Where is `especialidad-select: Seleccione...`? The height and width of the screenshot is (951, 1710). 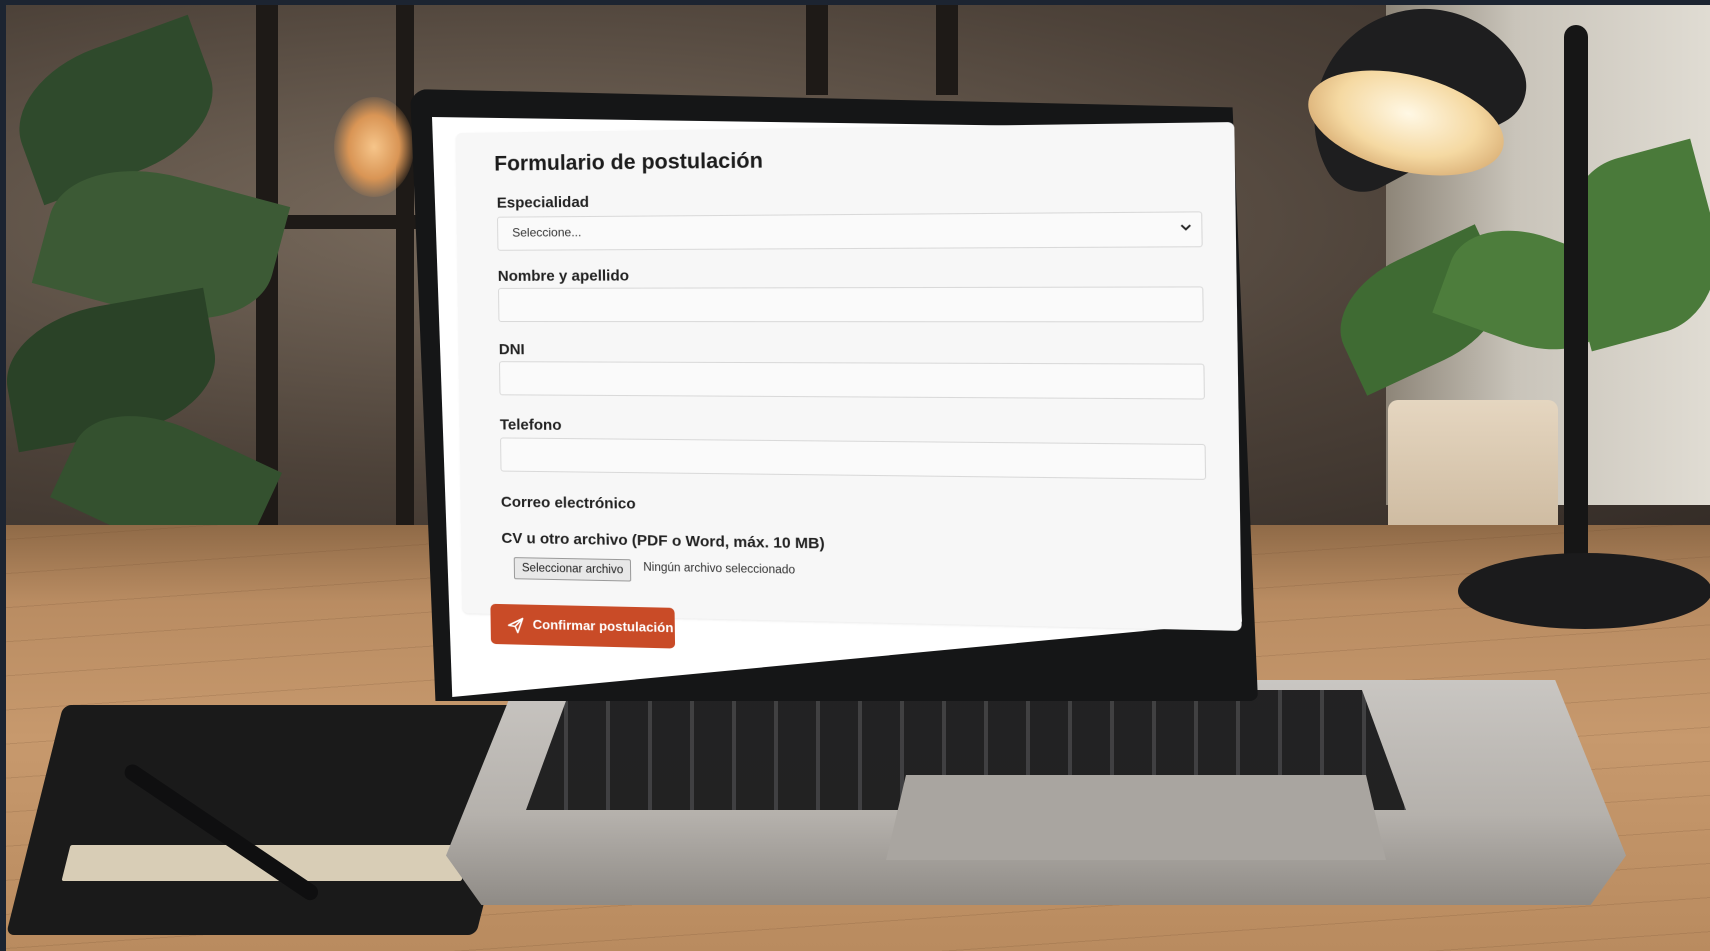
especialidad-select: Seleccione... is located at coordinates (850, 230).